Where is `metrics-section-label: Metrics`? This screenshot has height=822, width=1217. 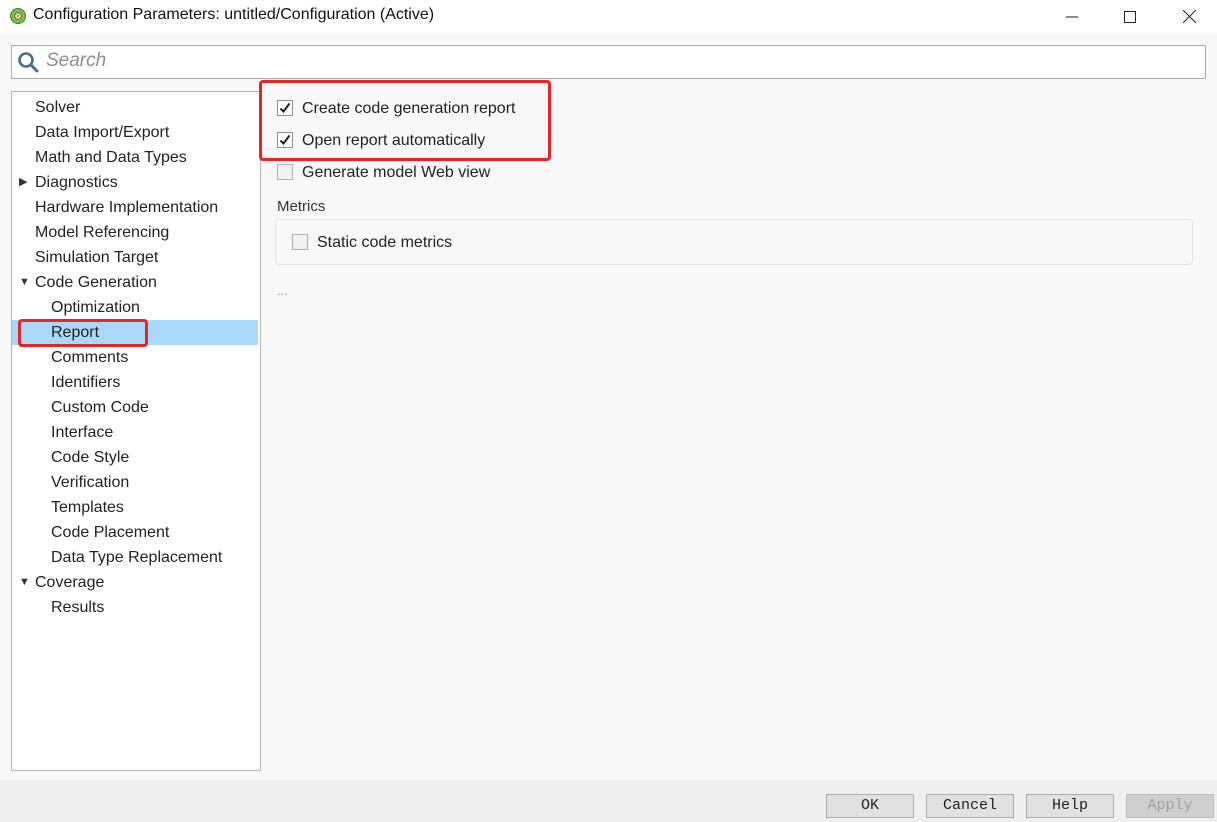 metrics-section-label: Metrics is located at coordinates (301, 206).